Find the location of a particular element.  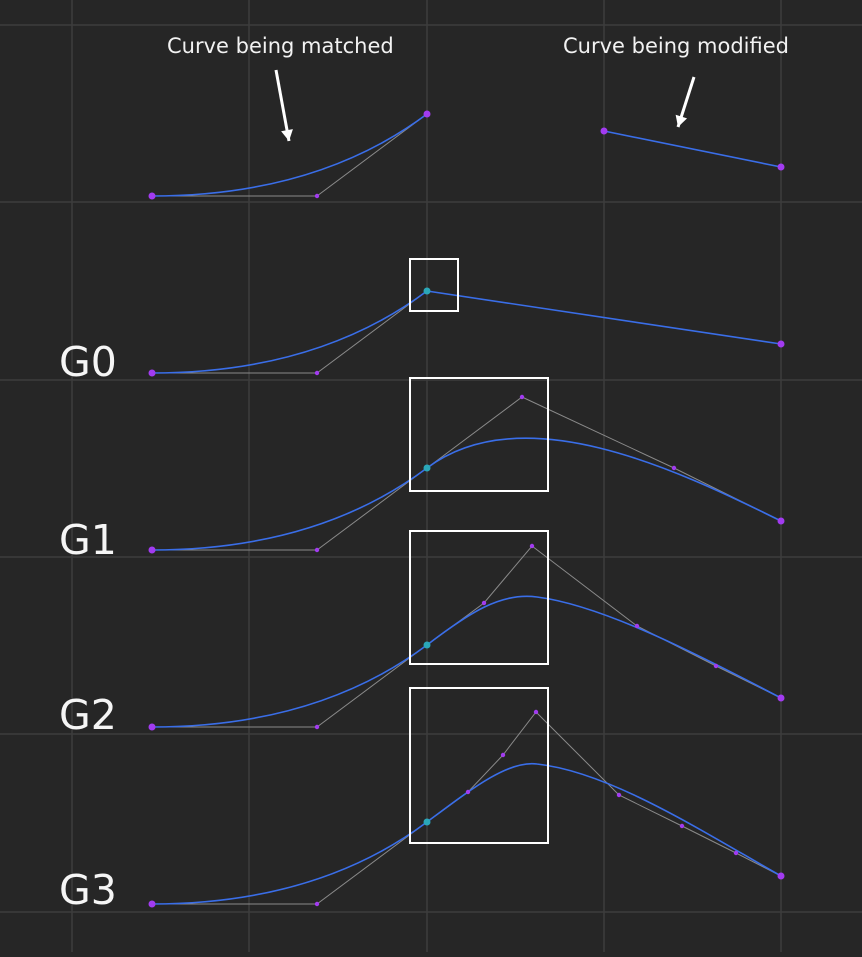

label-g2: G2 is located at coordinates (88, 715).